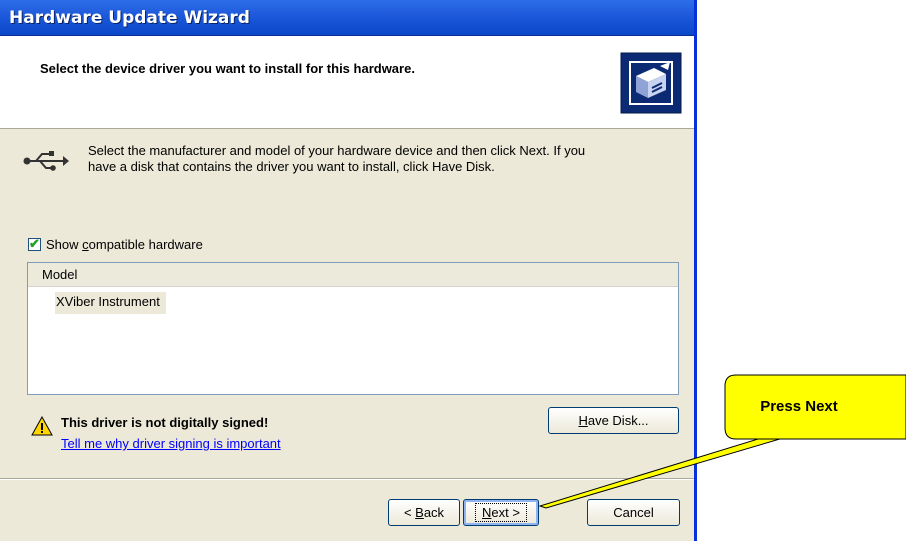 The height and width of the screenshot is (541, 906). What do you see at coordinates (46, 161) in the screenshot?
I see `usb-icon` at bounding box center [46, 161].